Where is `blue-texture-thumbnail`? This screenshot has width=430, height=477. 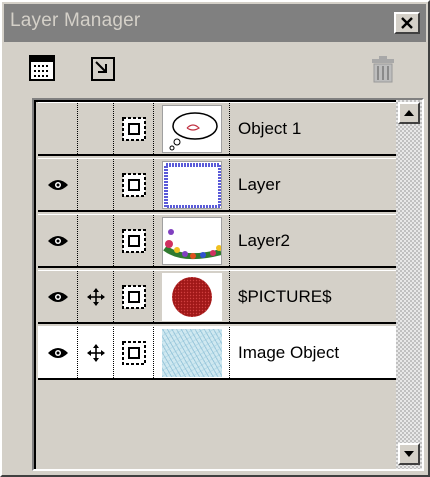 blue-texture-thumbnail is located at coordinates (191, 352).